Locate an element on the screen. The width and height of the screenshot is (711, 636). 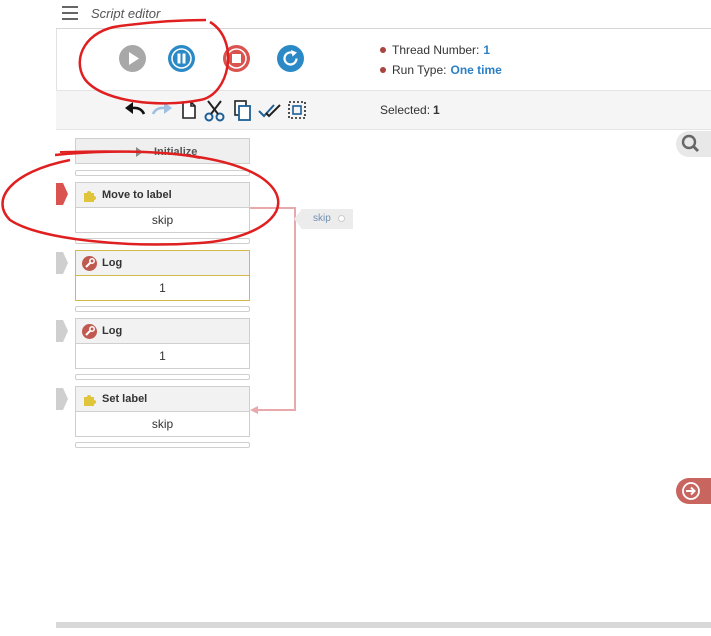
skip-label-tag: skip is located at coordinates (323, 219).